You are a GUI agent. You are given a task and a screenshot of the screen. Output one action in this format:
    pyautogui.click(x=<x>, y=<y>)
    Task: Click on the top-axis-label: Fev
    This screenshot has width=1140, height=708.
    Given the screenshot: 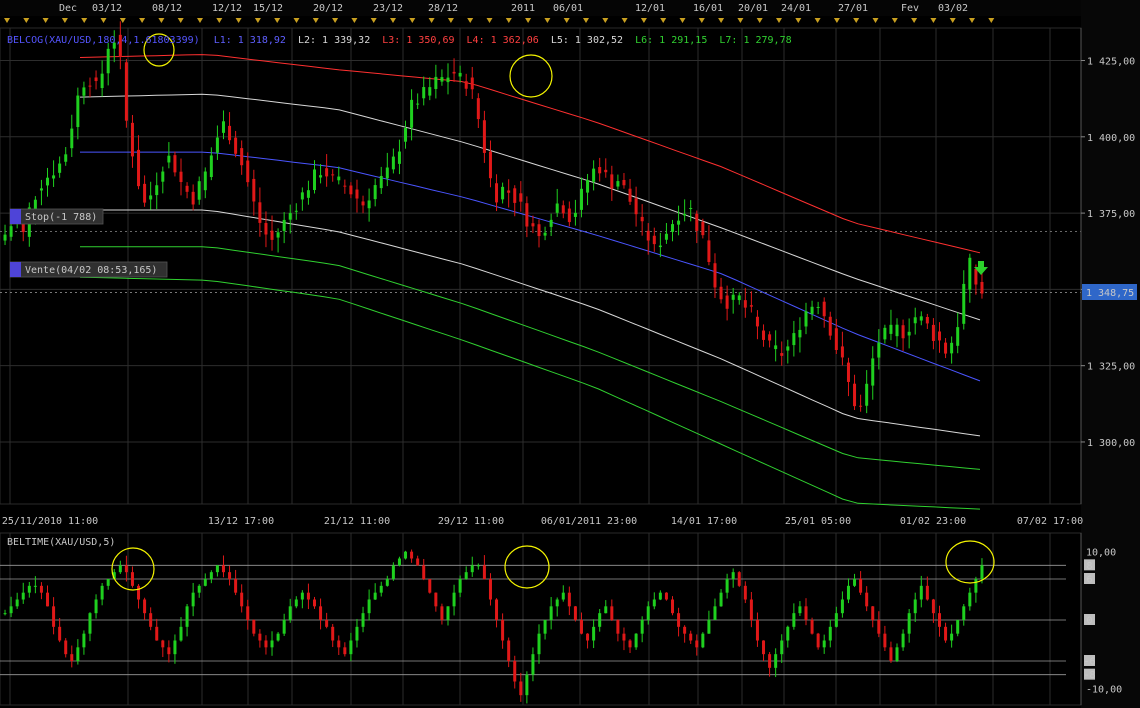 What is the action you would take?
    pyautogui.click(x=910, y=8)
    